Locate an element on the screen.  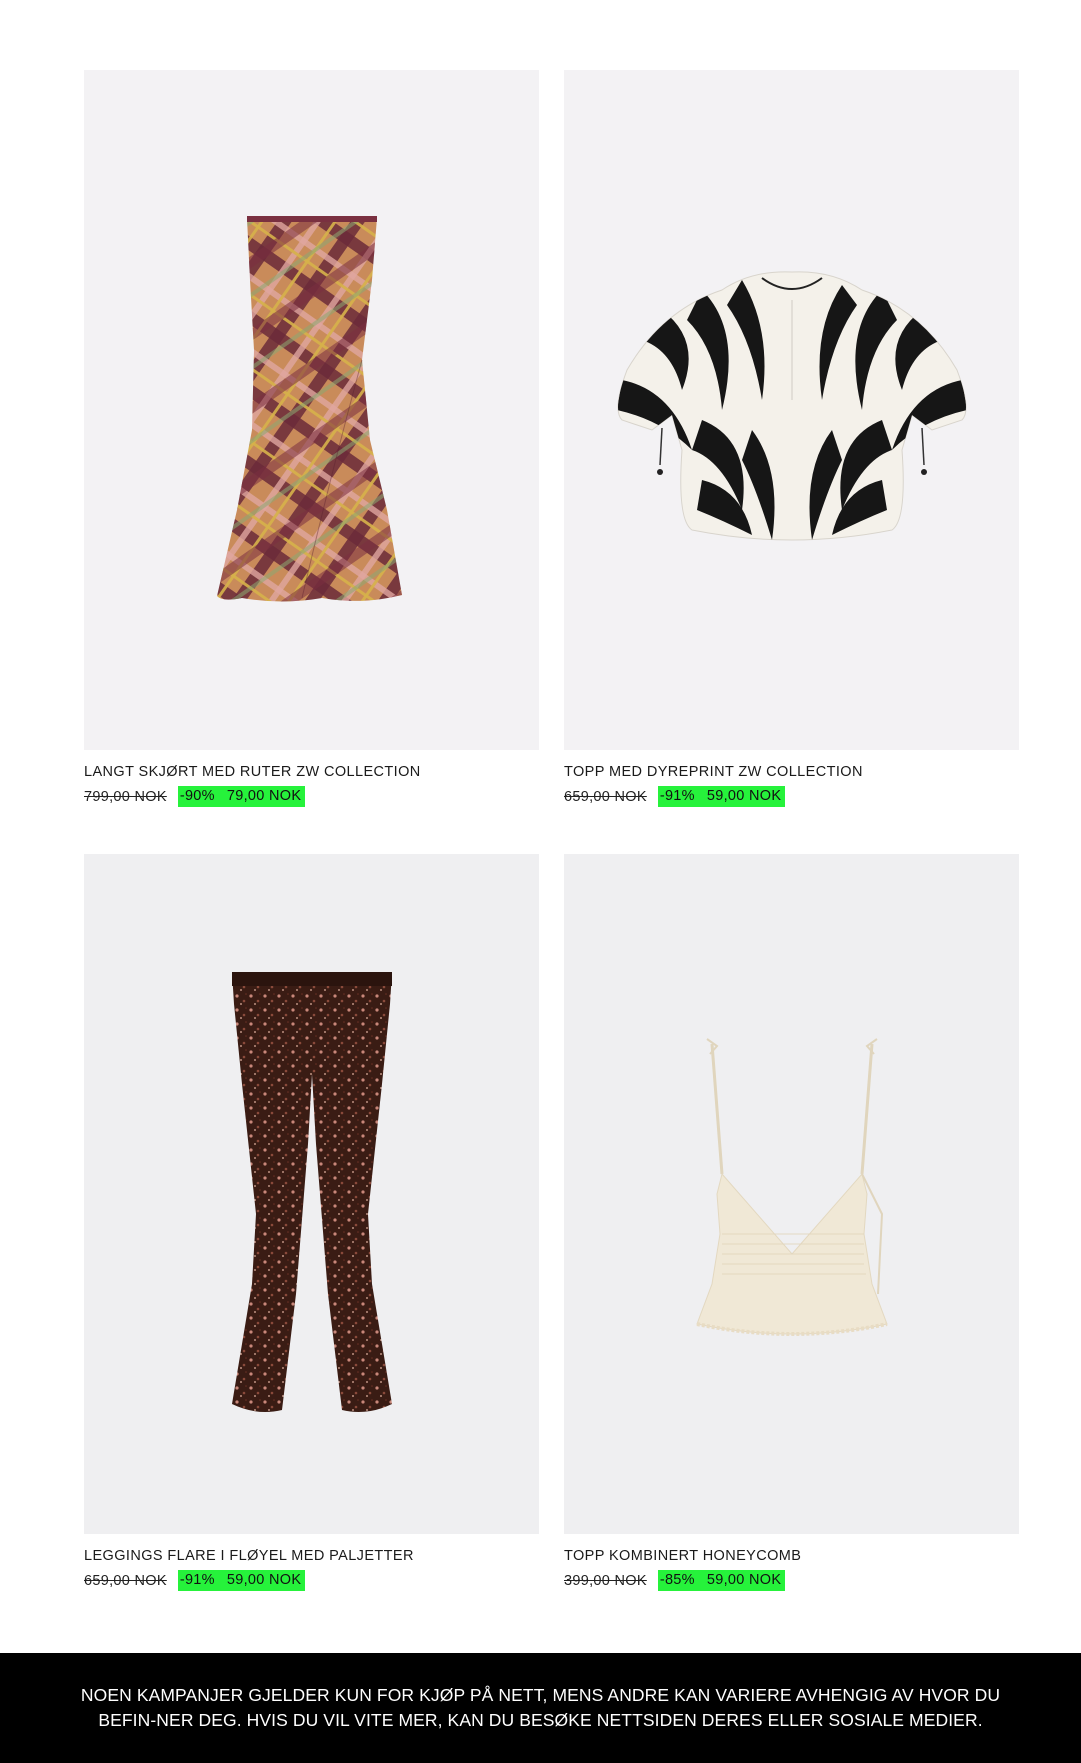
zebra-top-illustration is located at coordinates (791, 406).